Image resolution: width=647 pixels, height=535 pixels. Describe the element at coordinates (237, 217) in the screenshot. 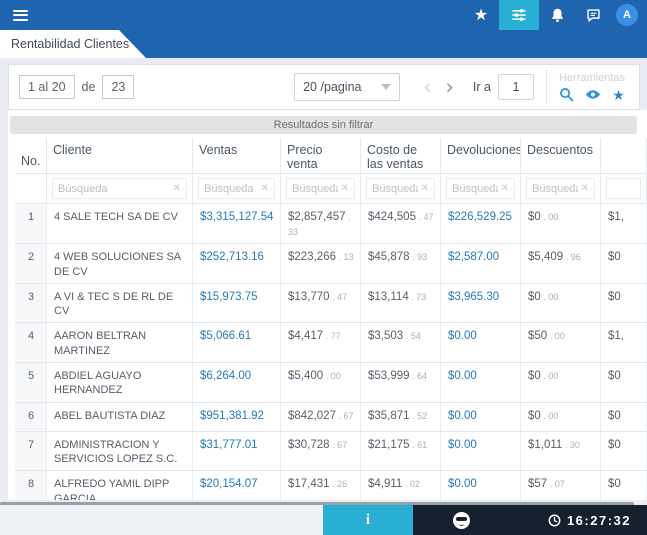

I see `ventas-link: $3,315,127.54` at that location.